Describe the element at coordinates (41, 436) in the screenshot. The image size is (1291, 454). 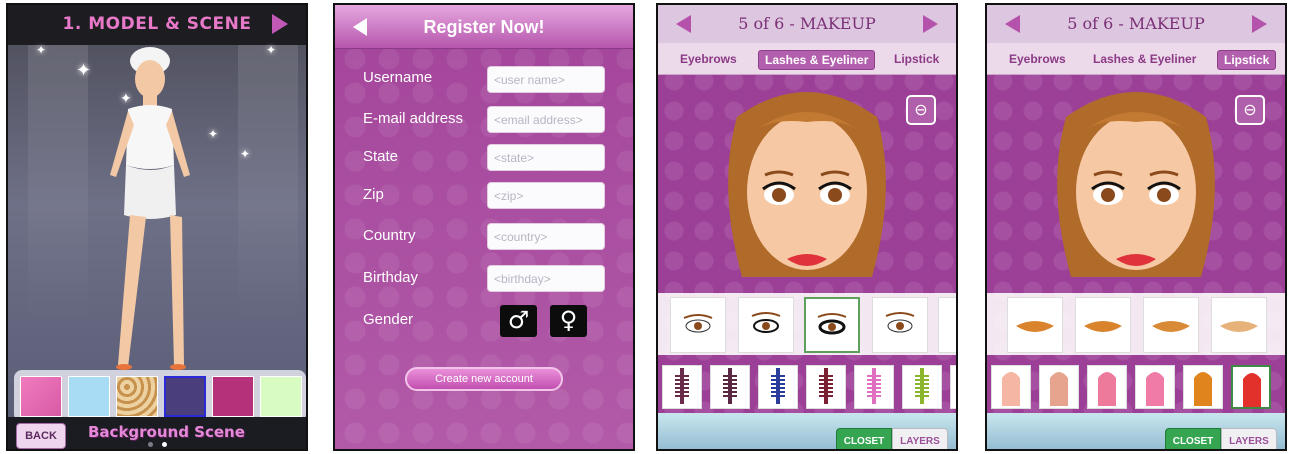
I see `back-button: BACK` at that location.